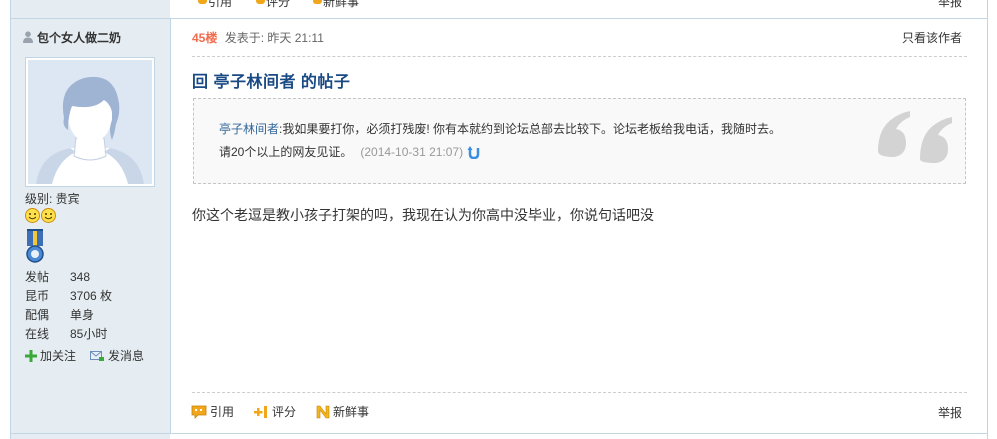 The height and width of the screenshot is (439, 997). I want to click on meta-divider, so click(579, 56).